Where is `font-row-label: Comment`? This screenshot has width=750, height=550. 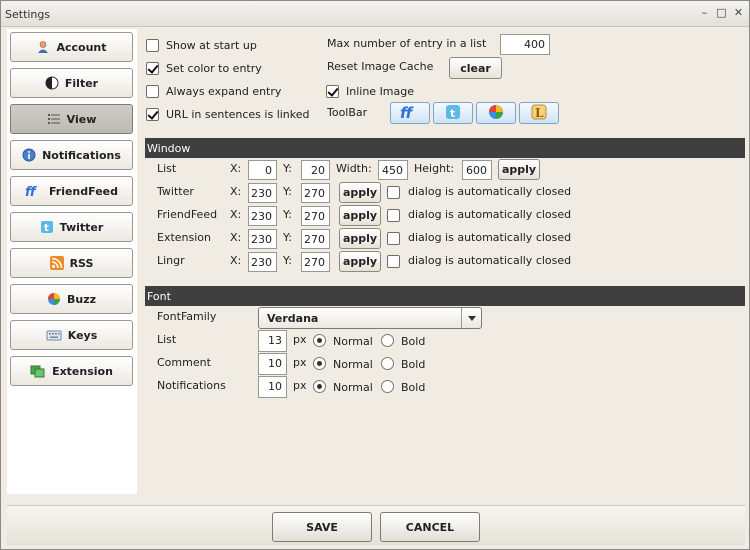 font-row-label: Comment is located at coordinates (184, 362).